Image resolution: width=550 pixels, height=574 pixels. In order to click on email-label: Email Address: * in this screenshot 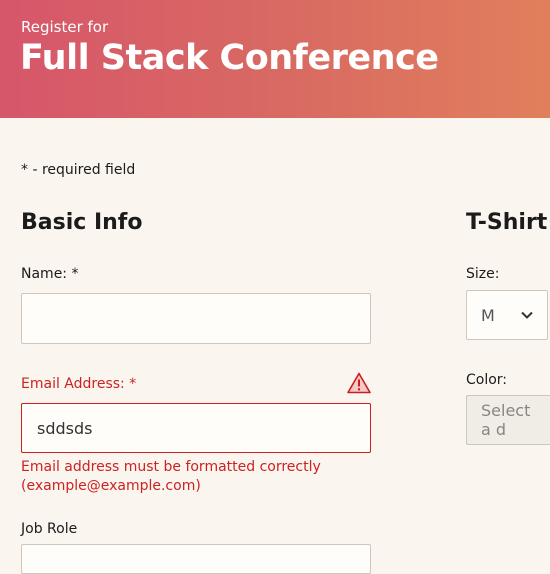, I will do `click(79, 384)`.